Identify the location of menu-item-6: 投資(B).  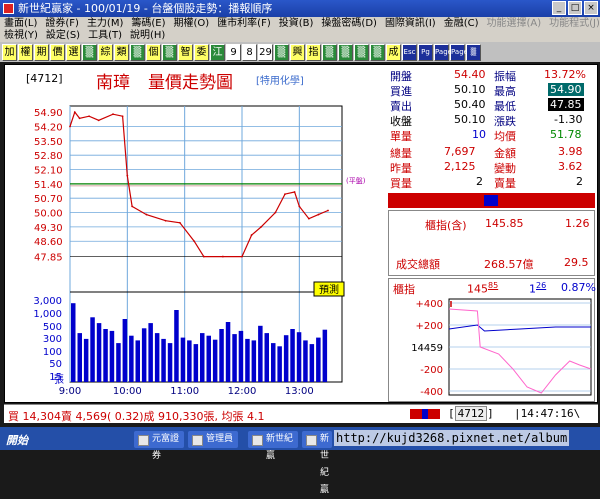
(296, 23).